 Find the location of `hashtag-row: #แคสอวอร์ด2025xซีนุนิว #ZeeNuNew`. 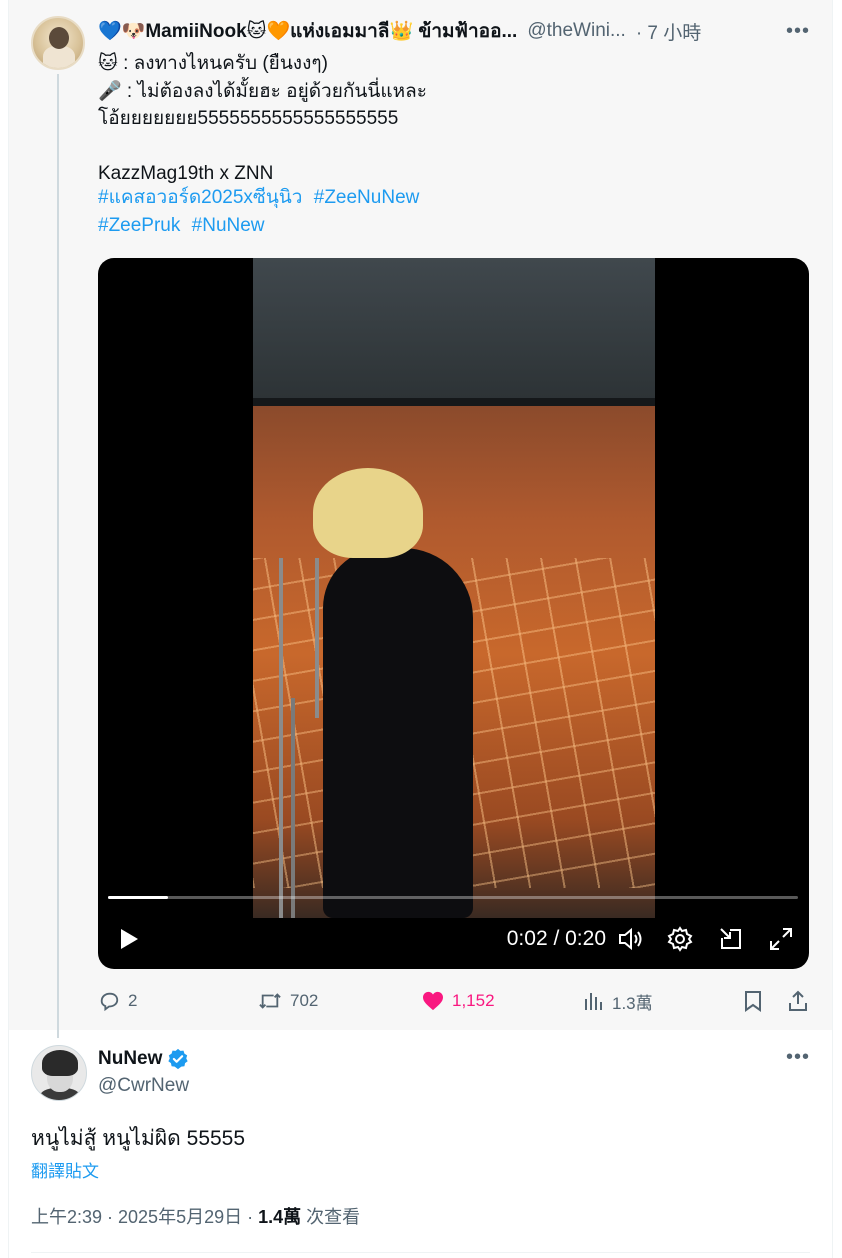

hashtag-row: #แคสอวอร์ด2025xซีนุนิว #ZeeNuNew is located at coordinates (261, 198).